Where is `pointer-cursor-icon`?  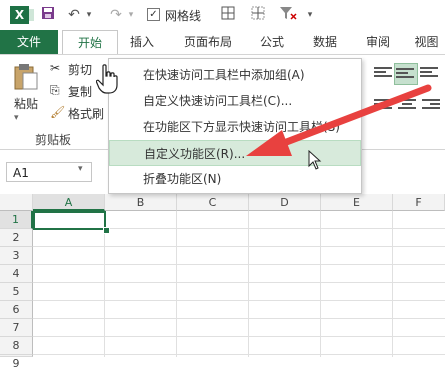
pointer-cursor-icon is located at coordinates (315, 160).